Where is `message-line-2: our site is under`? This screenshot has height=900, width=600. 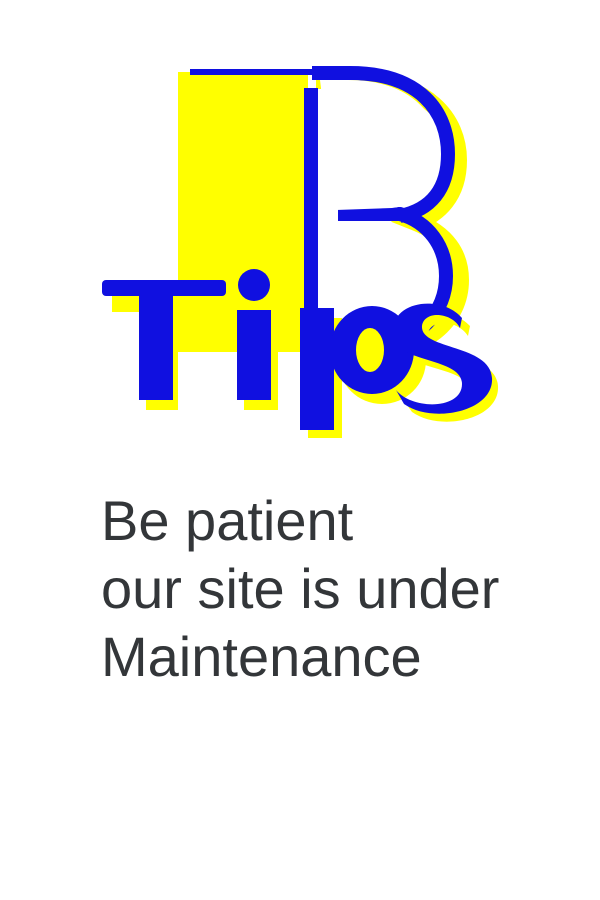
message-line-2: our site is under is located at coordinates (300, 588).